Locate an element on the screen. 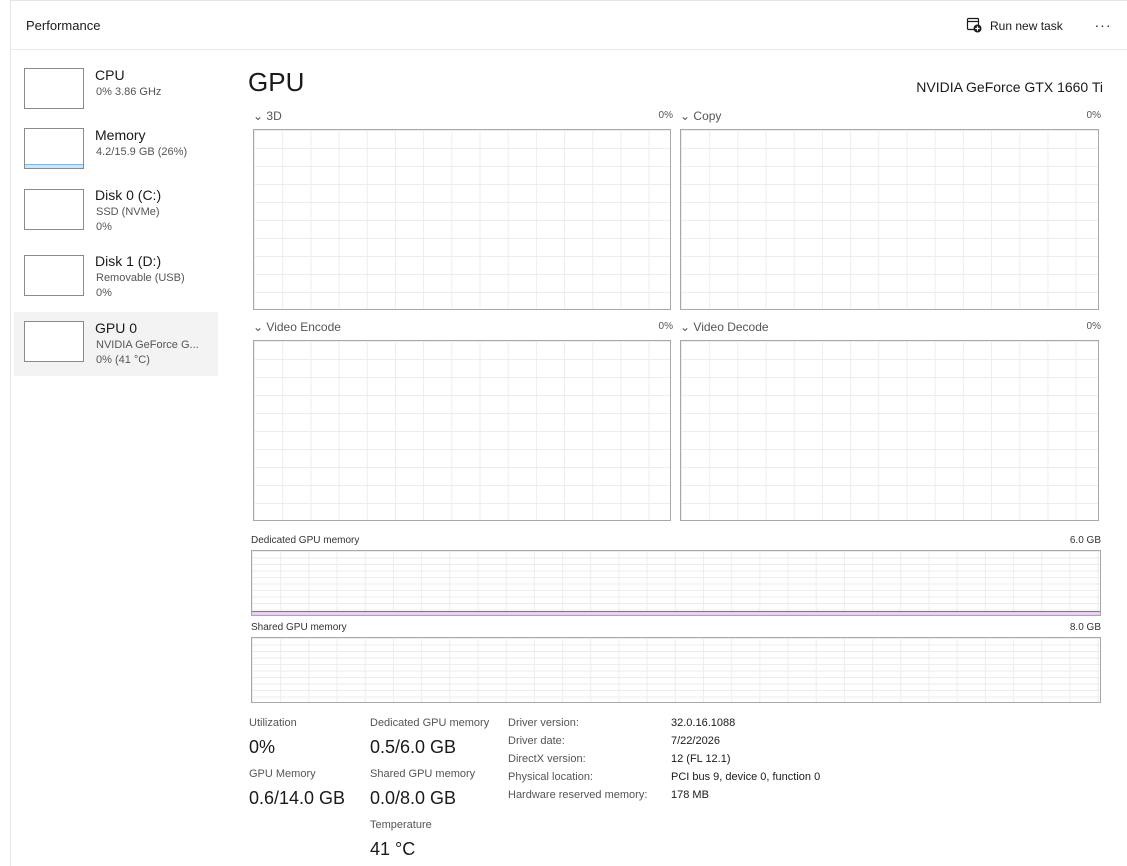 The image size is (1127, 866). gpu-memory-value: 0.6/14.0 GB is located at coordinates (297, 798).